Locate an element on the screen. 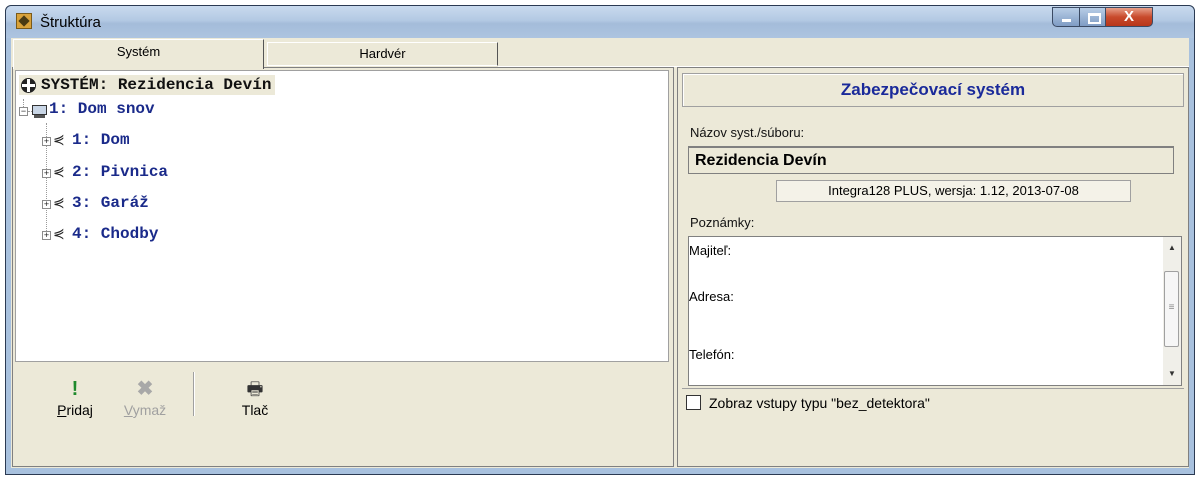  scroll-up-icon: ▲ is located at coordinates (1172, 248).